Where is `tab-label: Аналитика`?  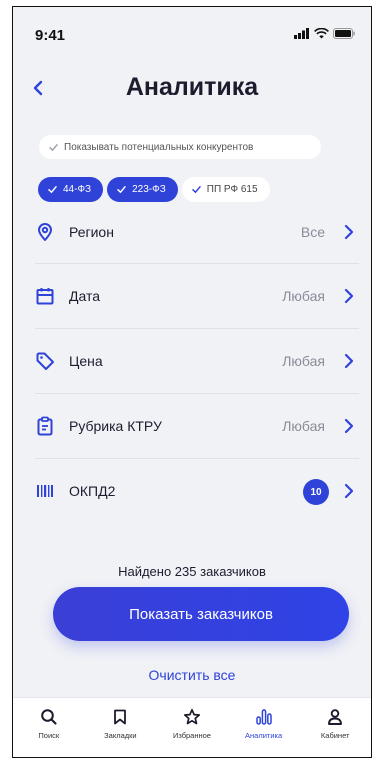
tab-label: Аналитика is located at coordinates (264, 735).